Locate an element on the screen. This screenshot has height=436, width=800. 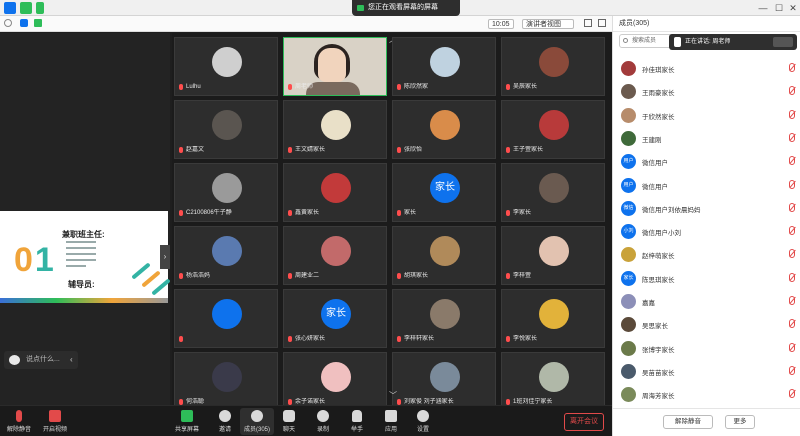
participant-row: 赵梓萌家长 is located at coordinates (706, 254).